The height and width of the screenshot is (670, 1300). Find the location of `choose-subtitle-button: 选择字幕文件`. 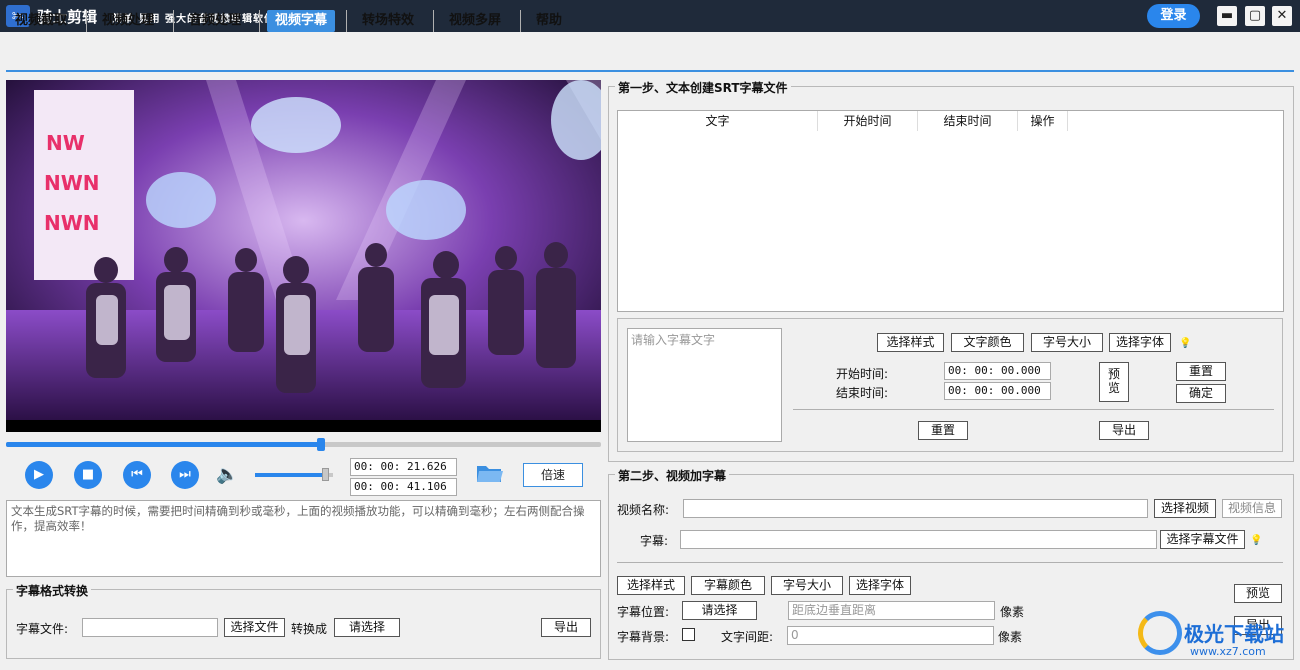

choose-subtitle-button: 选择字幕文件 is located at coordinates (1202, 539).